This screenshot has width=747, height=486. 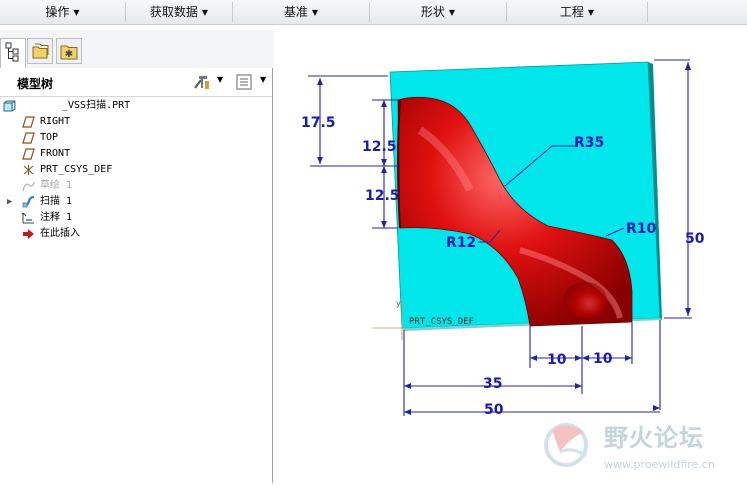 I want to click on menu-engineering: 工程 ▼, so click(x=577, y=12).